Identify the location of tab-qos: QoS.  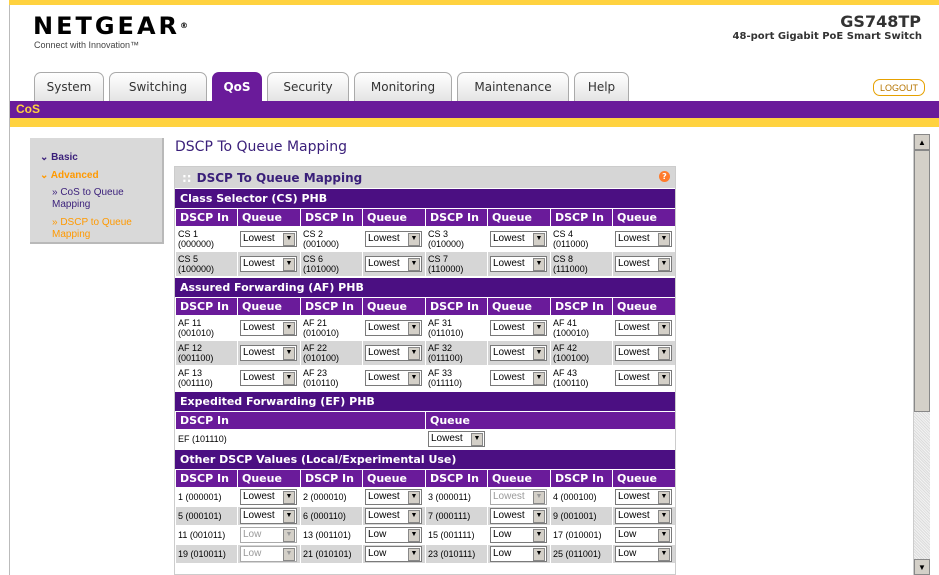
(237, 86).